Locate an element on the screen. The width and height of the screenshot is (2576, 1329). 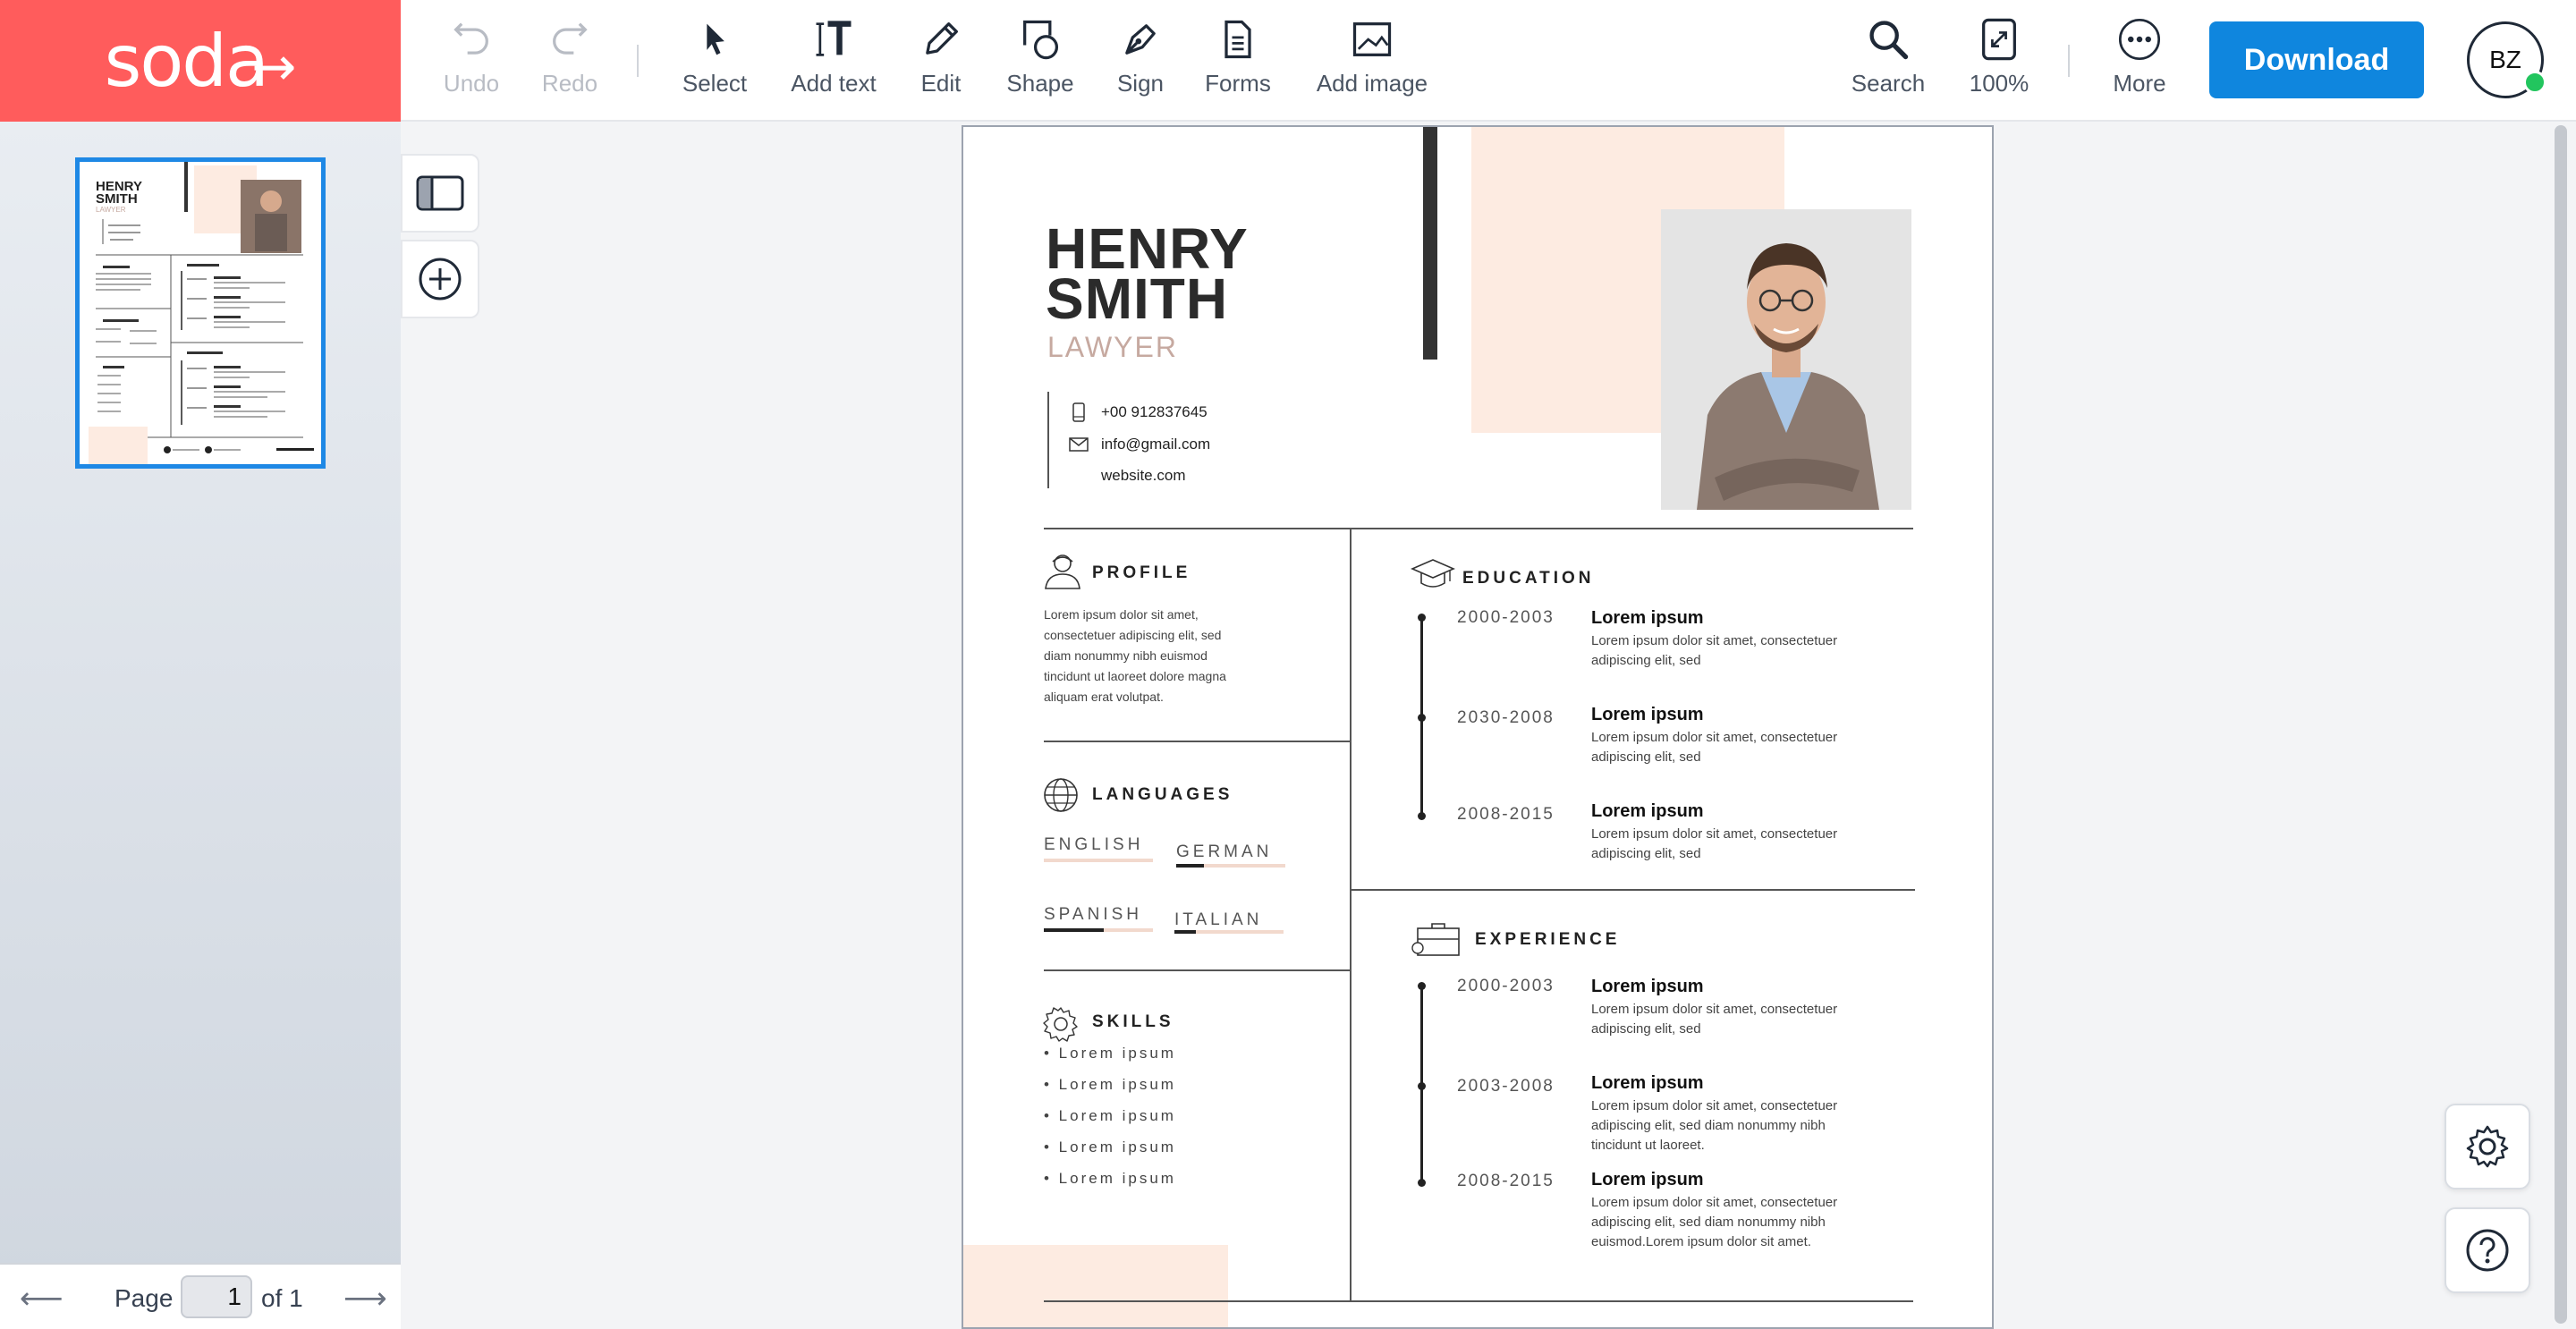
scrollbar-thumb is located at coordinates (2561, 724).